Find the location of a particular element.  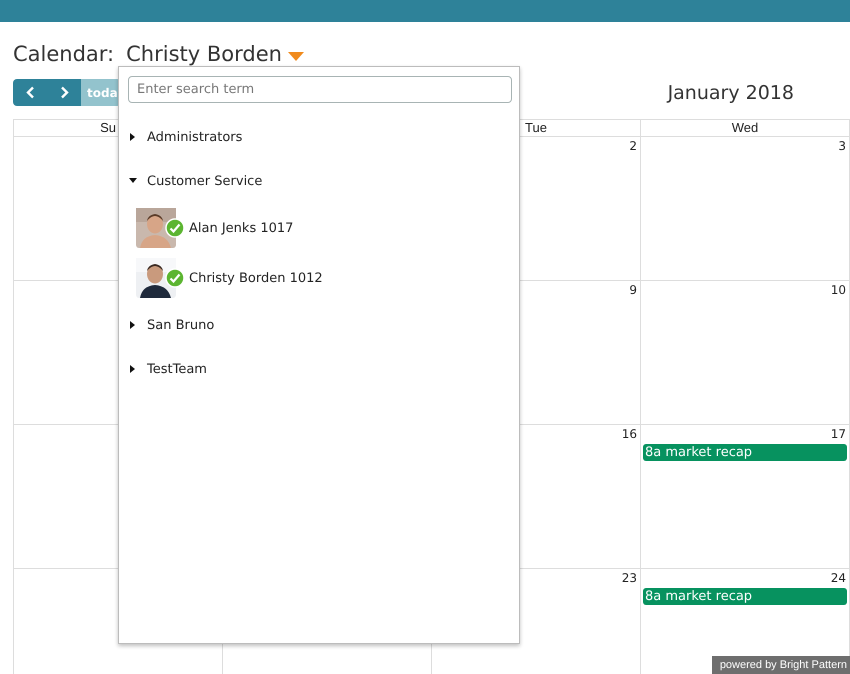

user-item: Alan Jenks 1017 is located at coordinates (241, 228).